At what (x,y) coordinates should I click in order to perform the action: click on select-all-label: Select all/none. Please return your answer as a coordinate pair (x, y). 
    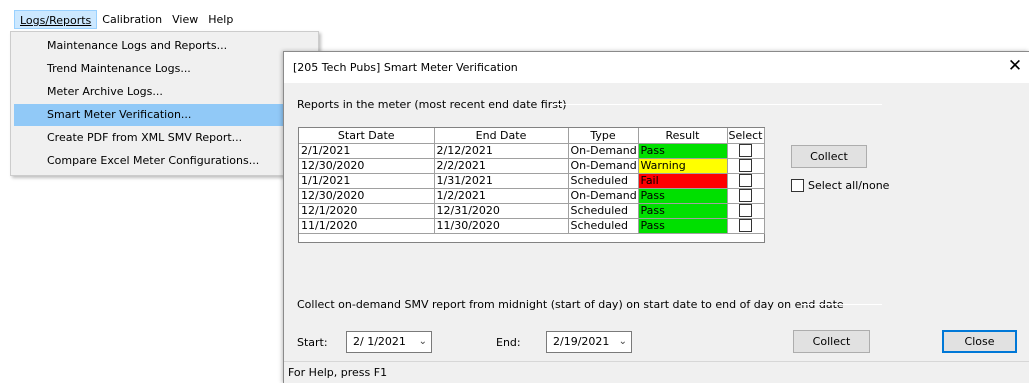
    Looking at the image, I should click on (849, 185).